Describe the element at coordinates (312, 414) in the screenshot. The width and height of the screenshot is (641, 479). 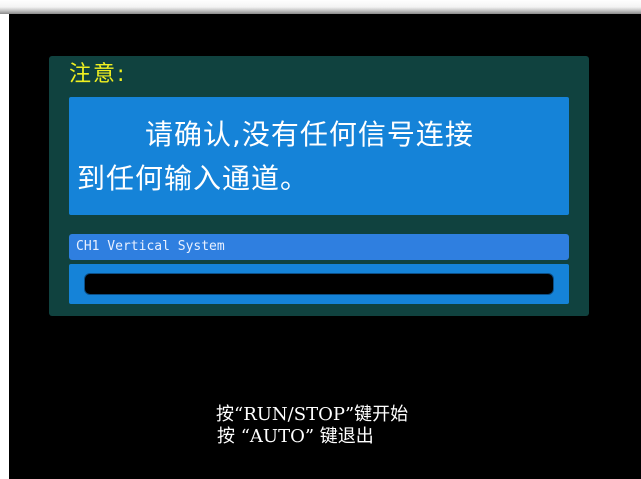
I see `run-stop-hint: 按“RUN/STOP”键开始` at that location.